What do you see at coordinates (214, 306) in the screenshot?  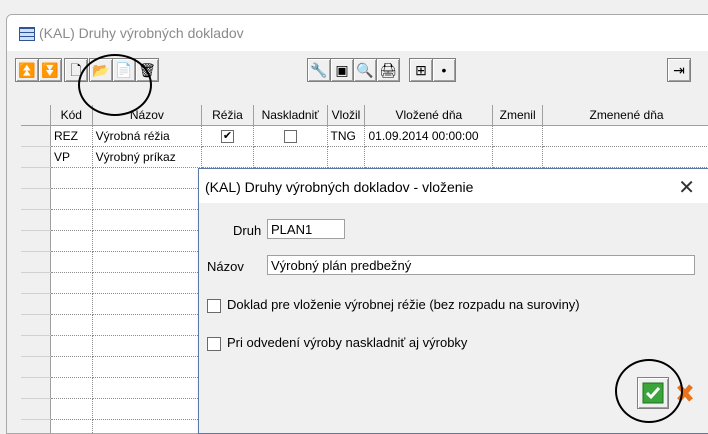 I see `rezia-option-checkbox` at bounding box center [214, 306].